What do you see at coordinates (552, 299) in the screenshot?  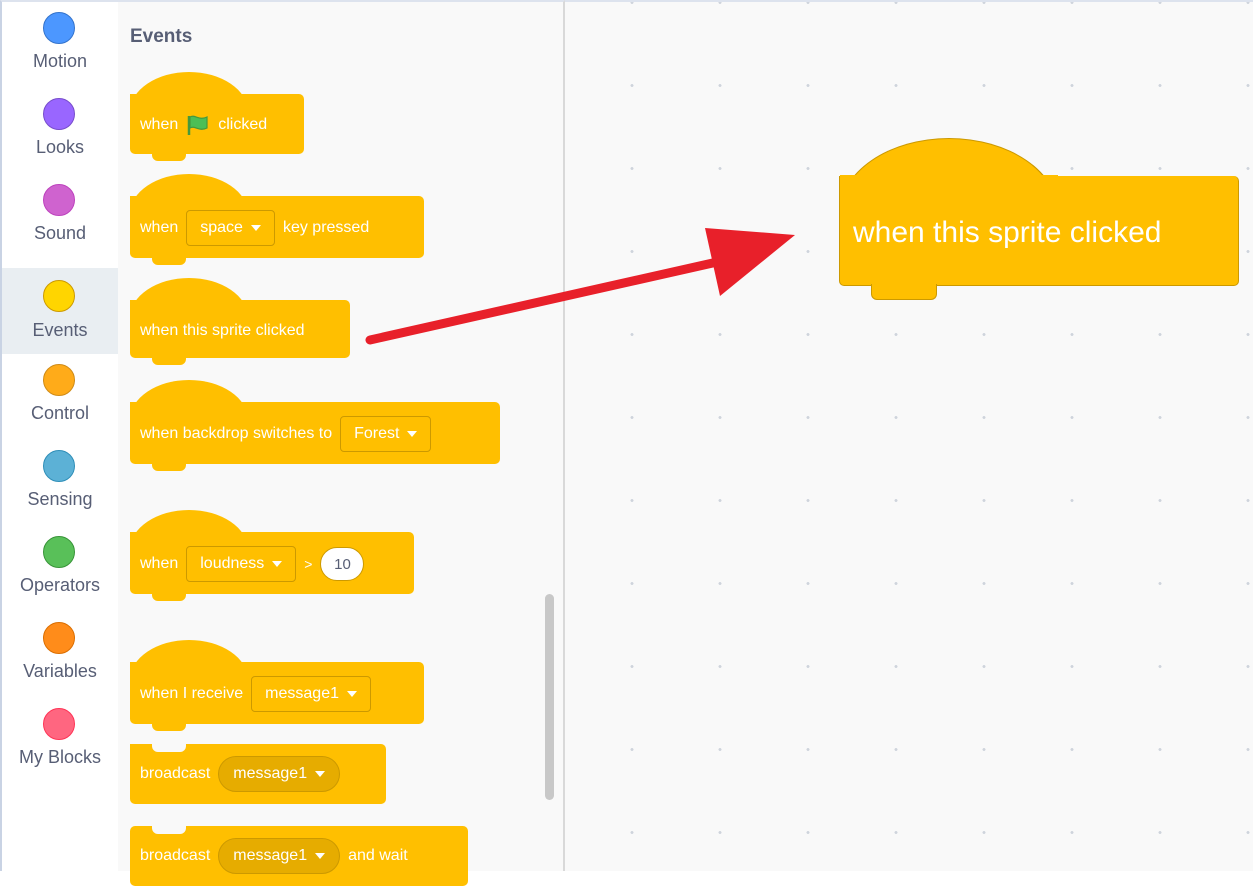 I see `arrow-shaft` at bounding box center [552, 299].